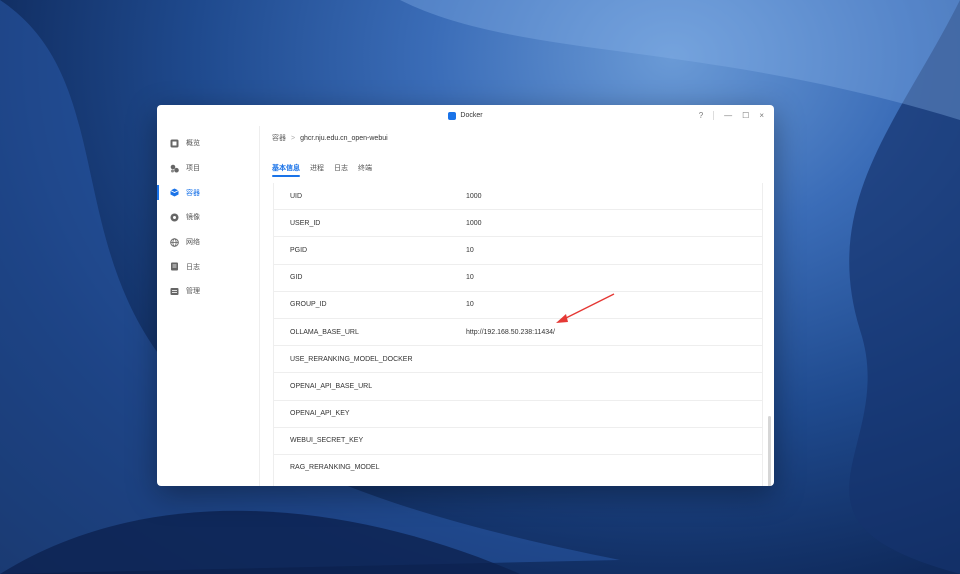 The height and width of the screenshot is (574, 960). I want to click on divider, so click(714, 115).